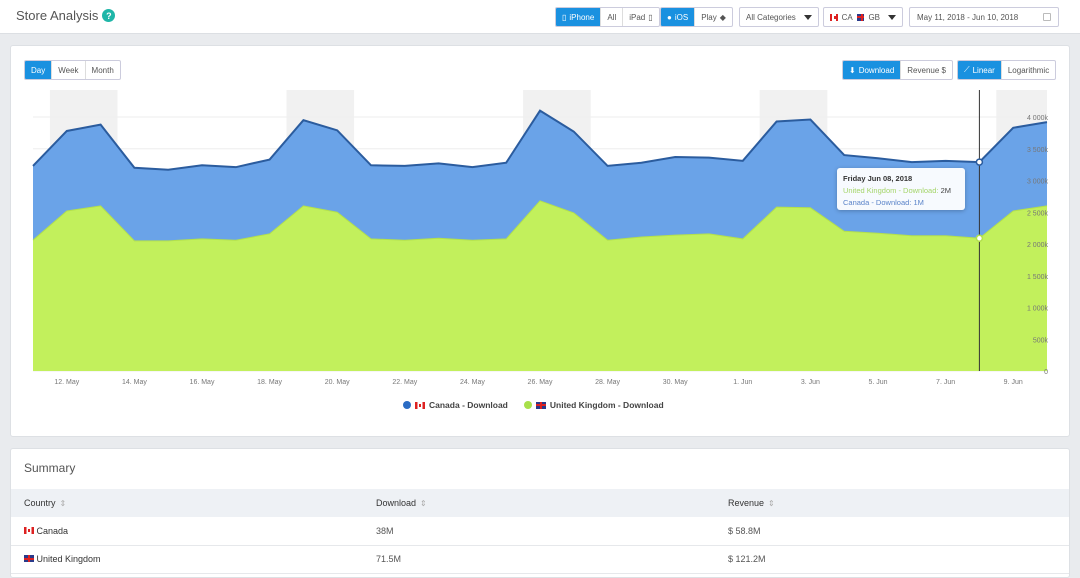 This screenshot has width=1080, height=578. What do you see at coordinates (1046, 372) in the screenshot?
I see `y-tick-label: 0` at bounding box center [1046, 372].